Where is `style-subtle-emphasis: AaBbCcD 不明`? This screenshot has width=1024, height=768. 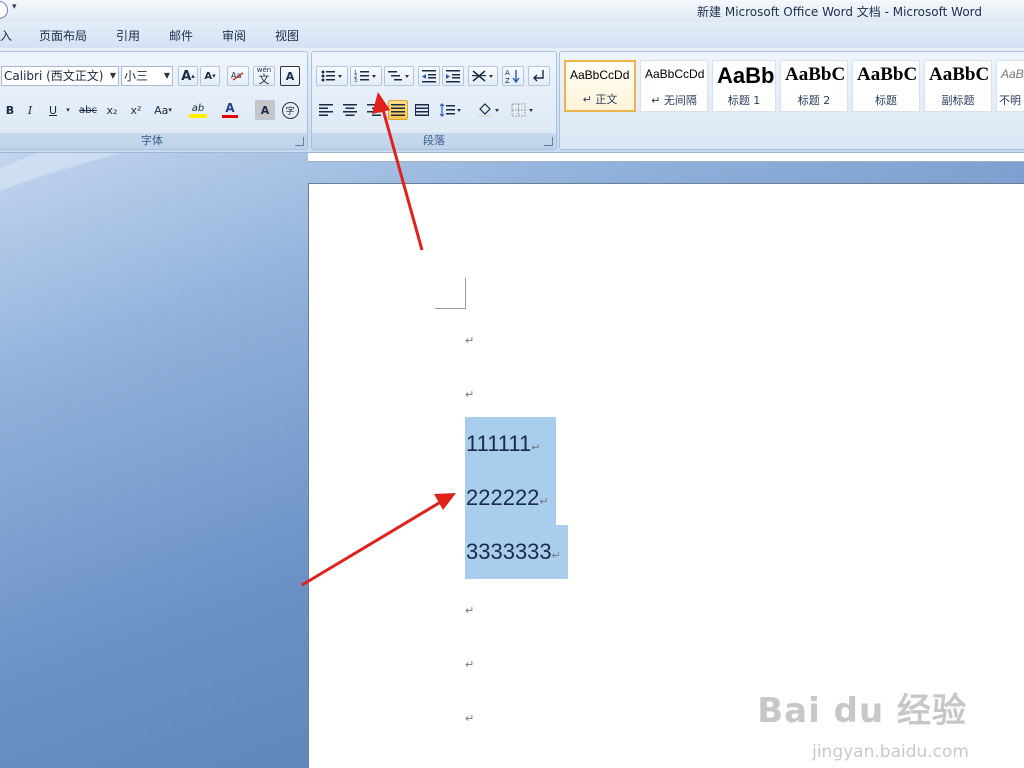 style-subtle-emphasis: AaBbCcD 不明 is located at coordinates (1010, 86).